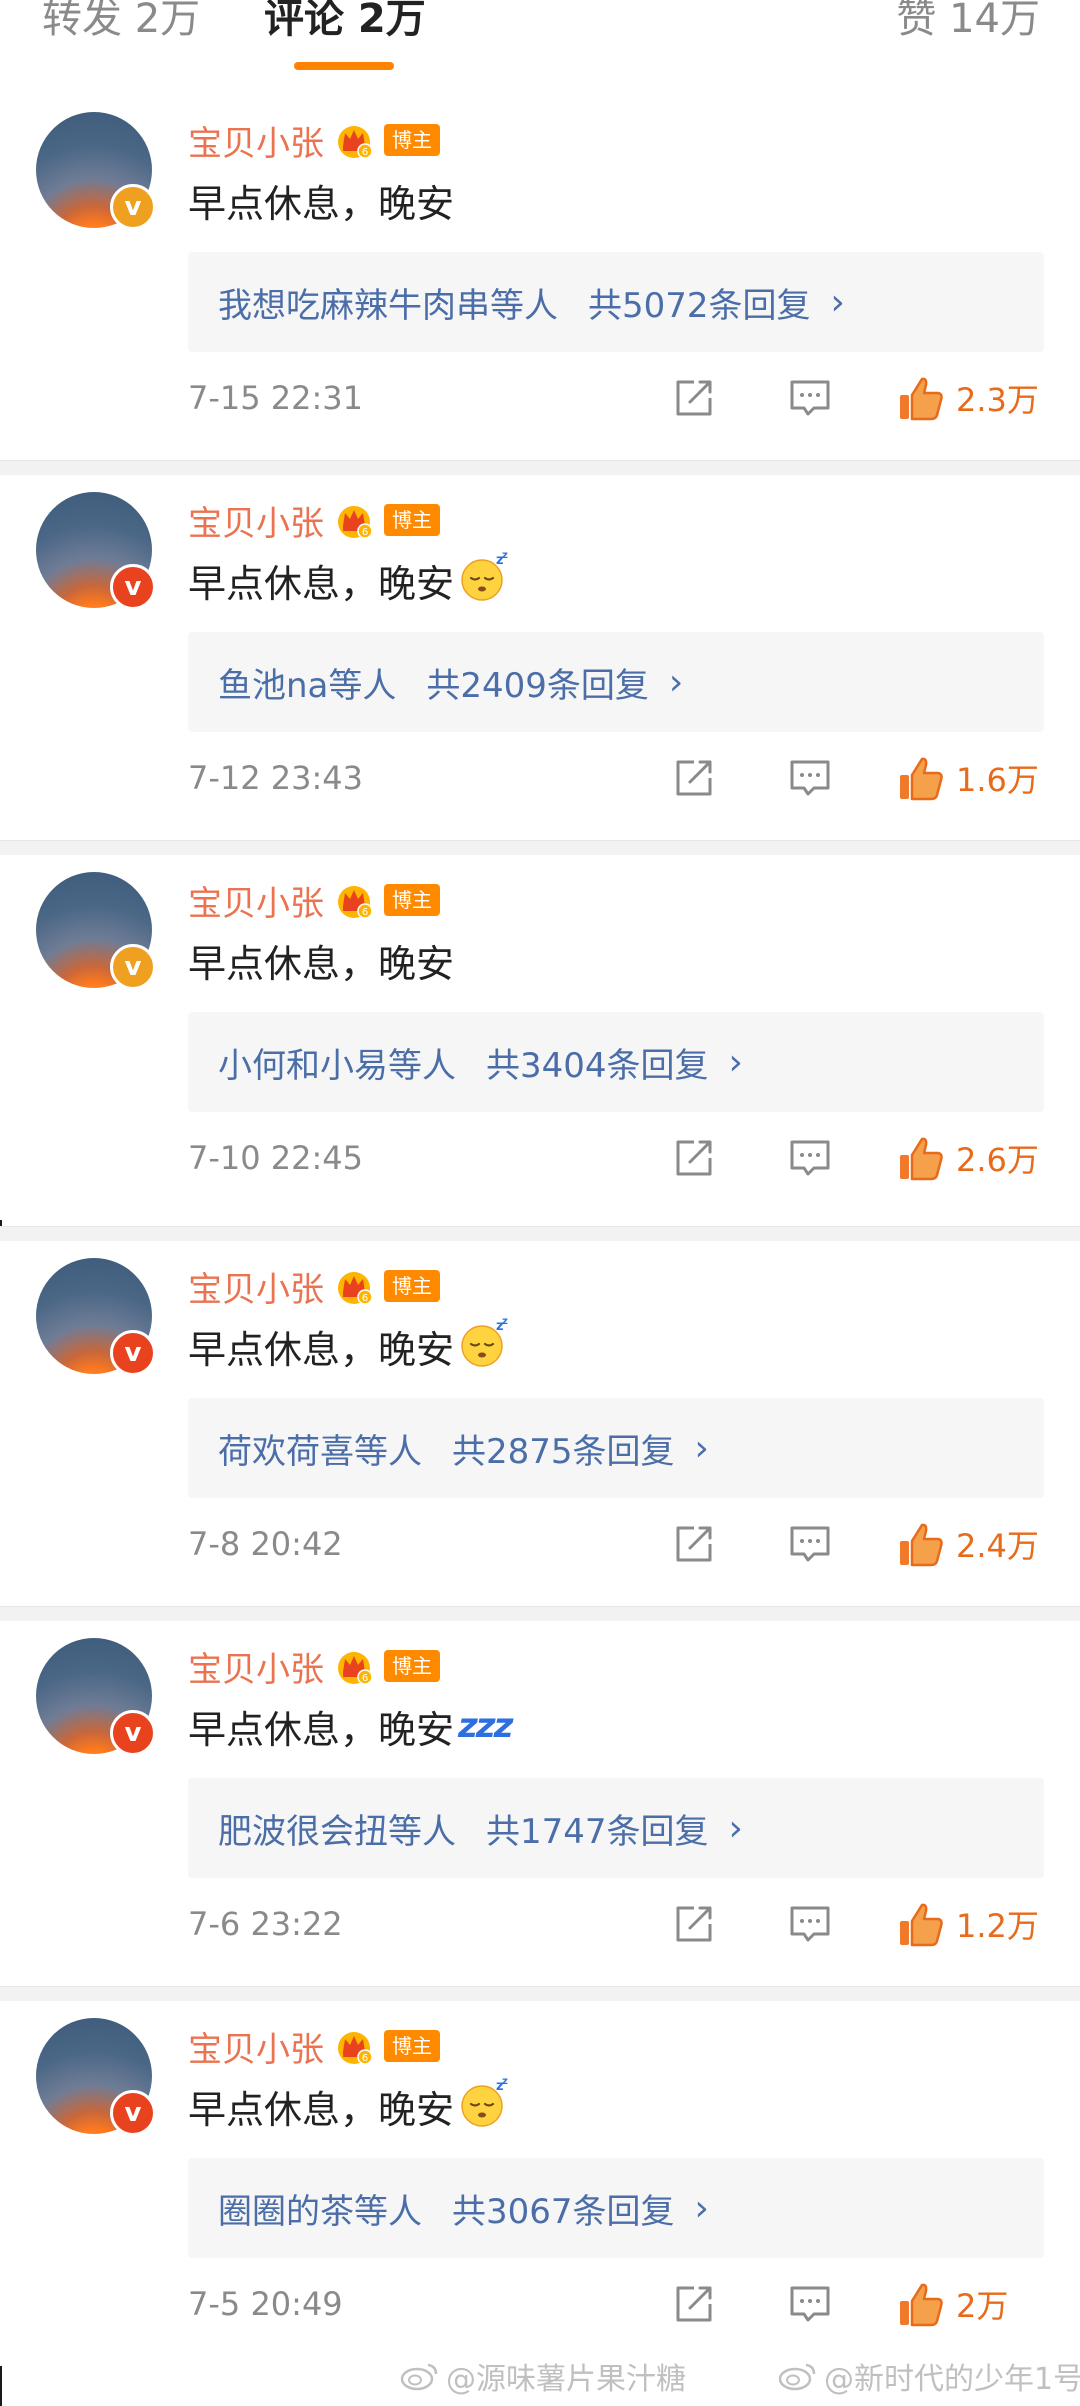  What do you see at coordinates (337, 1065) in the screenshot?
I see `reply-users: 小何和小易等人` at bounding box center [337, 1065].